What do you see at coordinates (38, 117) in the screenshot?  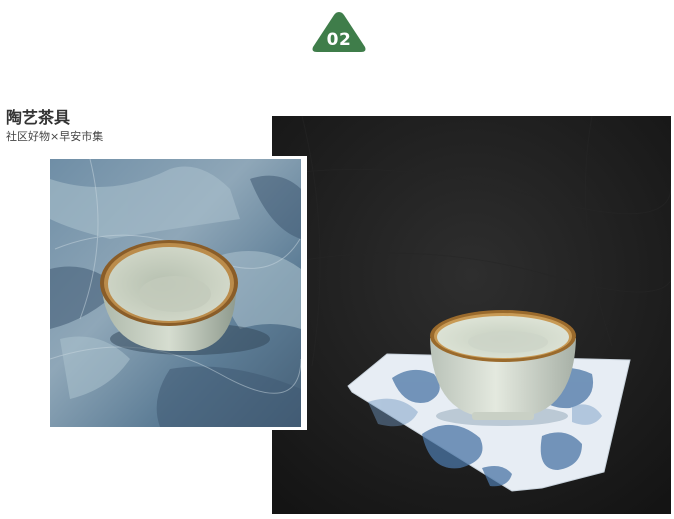 I see `page-title: 陶艺茶具` at bounding box center [38, 117].